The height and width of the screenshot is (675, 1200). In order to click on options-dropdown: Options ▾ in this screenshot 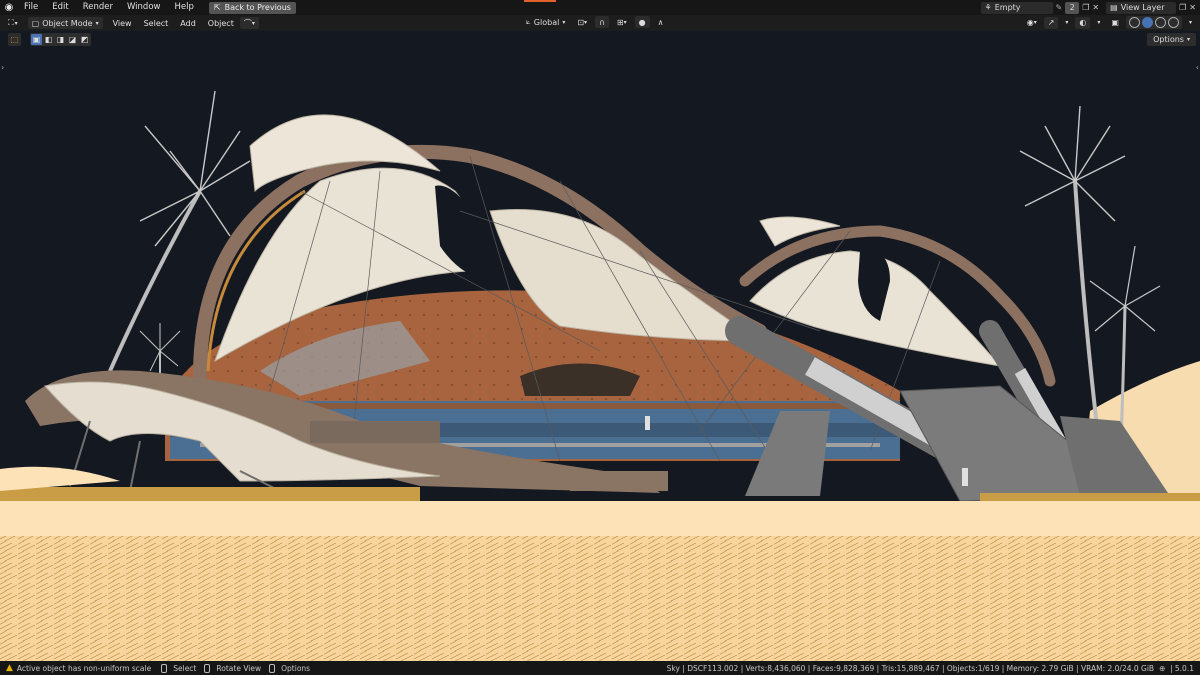, I will do `click(1171, 39)`.